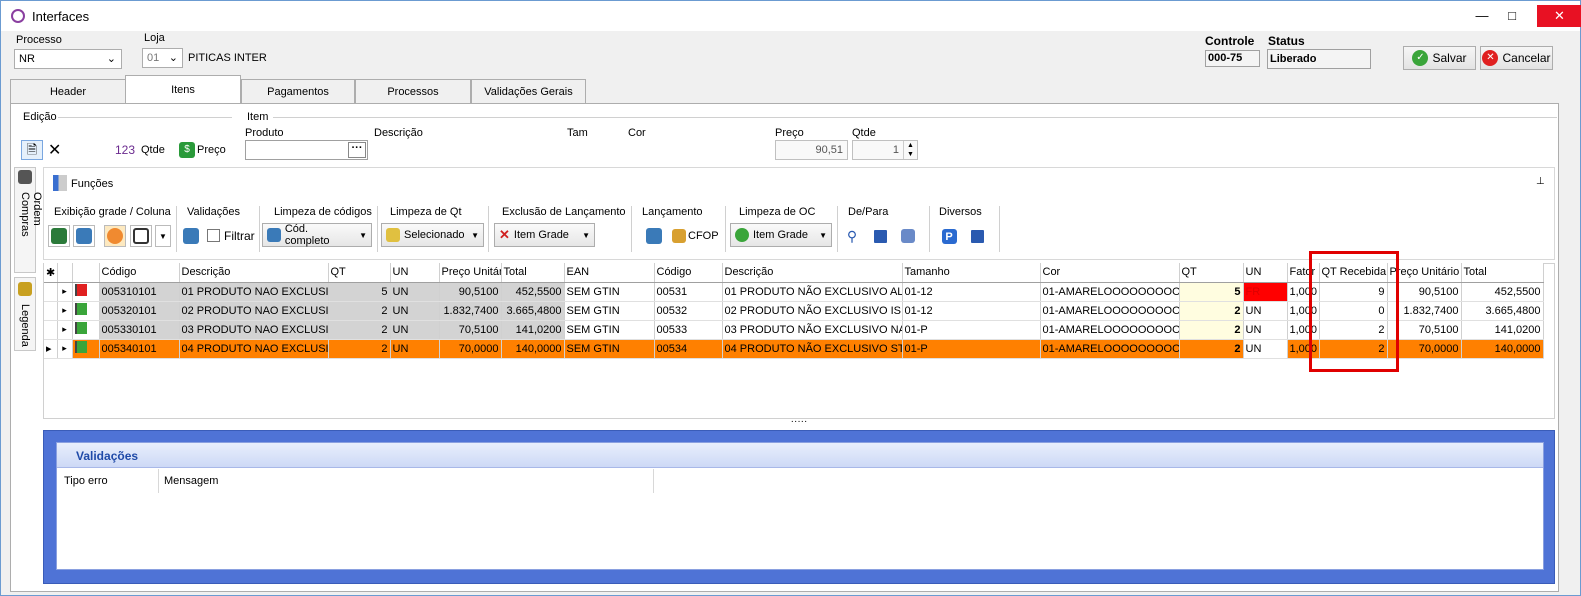 Image resolution: width=1581 pixels, height=596 pixels. I want to click on new-icon: 🗎, so click(32, 150).